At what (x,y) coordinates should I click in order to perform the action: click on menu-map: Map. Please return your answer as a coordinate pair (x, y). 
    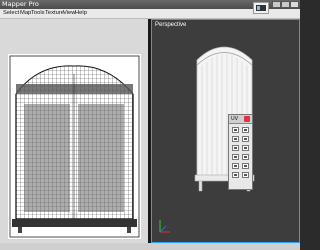
    Looking at the image, I should click on (25, 13).